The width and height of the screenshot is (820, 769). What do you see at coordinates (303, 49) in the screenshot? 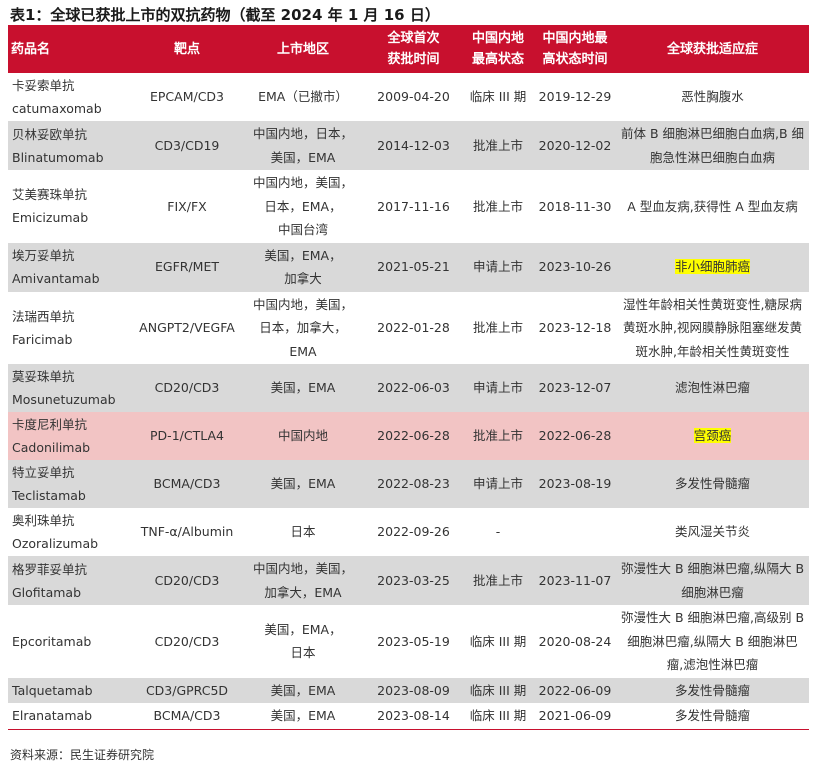
I see `header-region: 上市地区` at bounding box center [303, 49].